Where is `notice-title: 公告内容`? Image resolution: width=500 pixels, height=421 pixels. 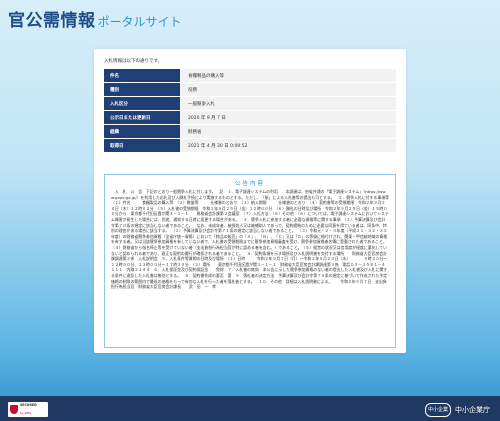
notice-title: 公告内容 is located at coordinates (249, 184).